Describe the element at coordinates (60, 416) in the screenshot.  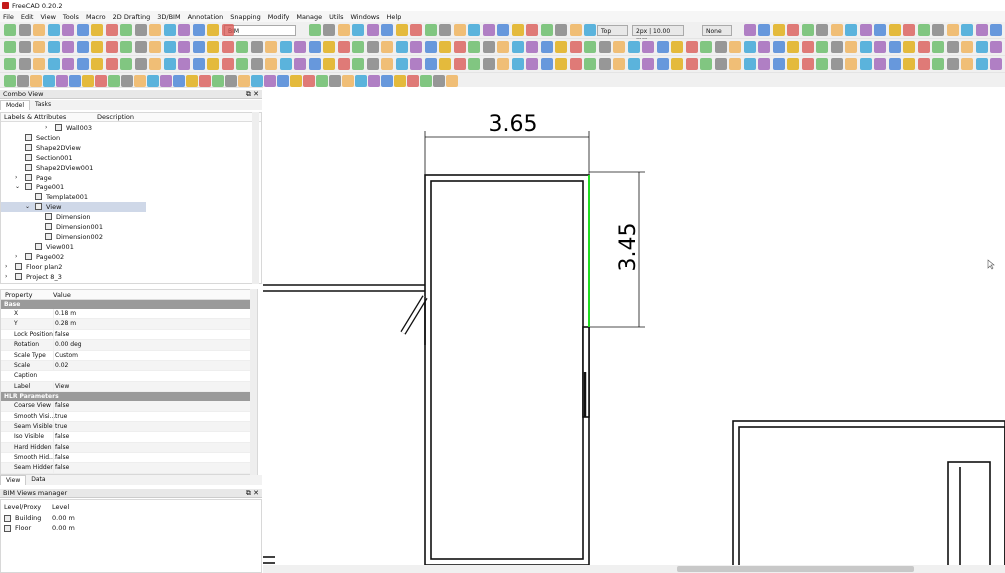
I see `property-value: true` at that location.